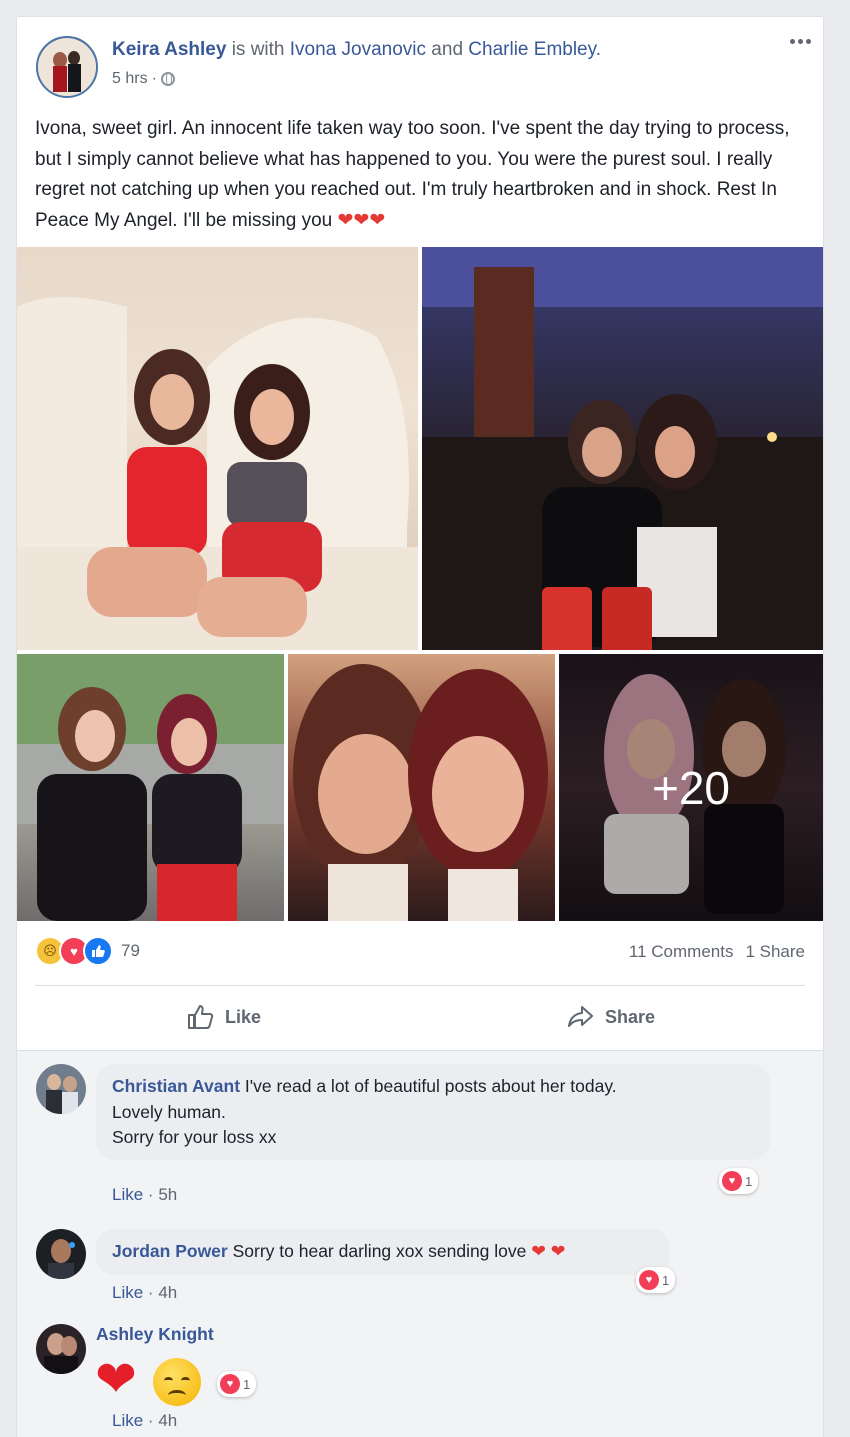  I want to click on divider, so click(420, 985).